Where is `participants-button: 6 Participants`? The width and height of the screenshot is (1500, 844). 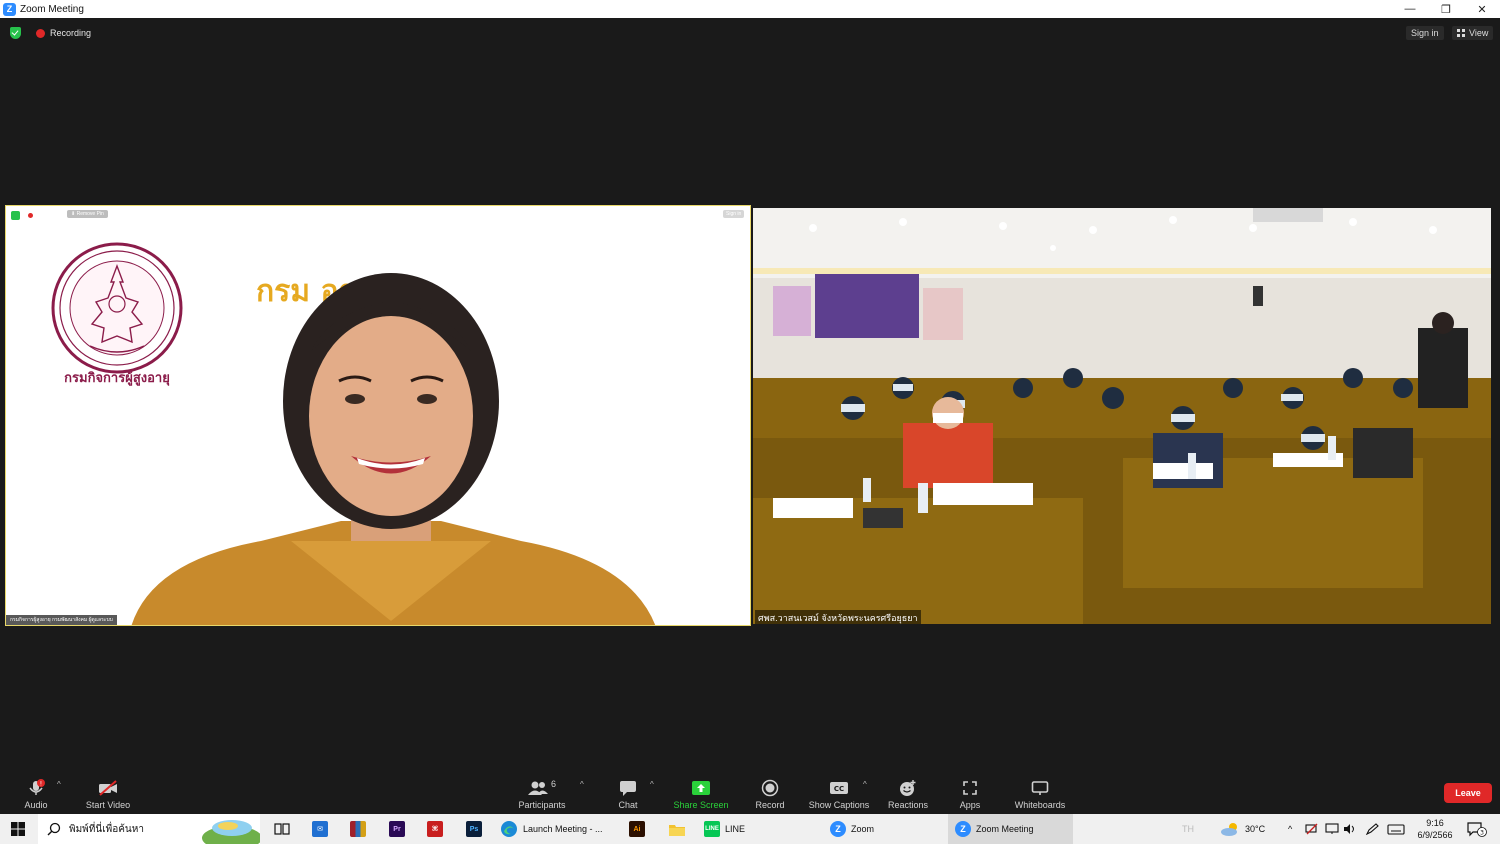
participants-button: 6 Participants is located at coordinates (542, 793).